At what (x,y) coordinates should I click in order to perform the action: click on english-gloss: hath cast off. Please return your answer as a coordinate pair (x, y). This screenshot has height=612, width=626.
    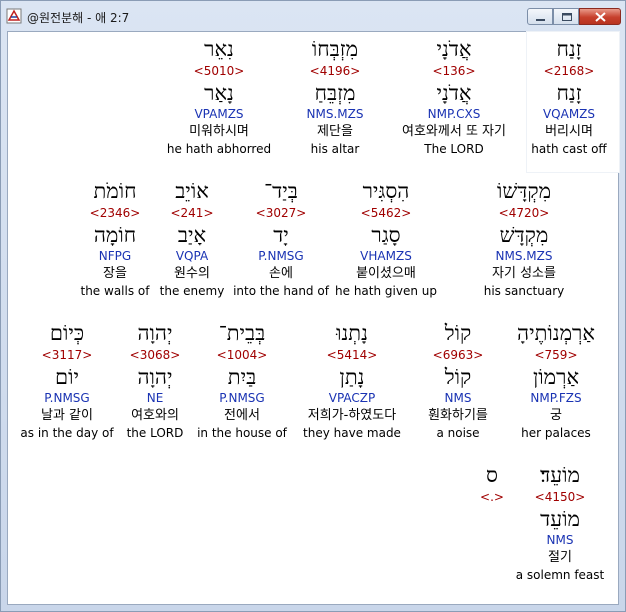
    Looking at the image, I should click on (569, 149).